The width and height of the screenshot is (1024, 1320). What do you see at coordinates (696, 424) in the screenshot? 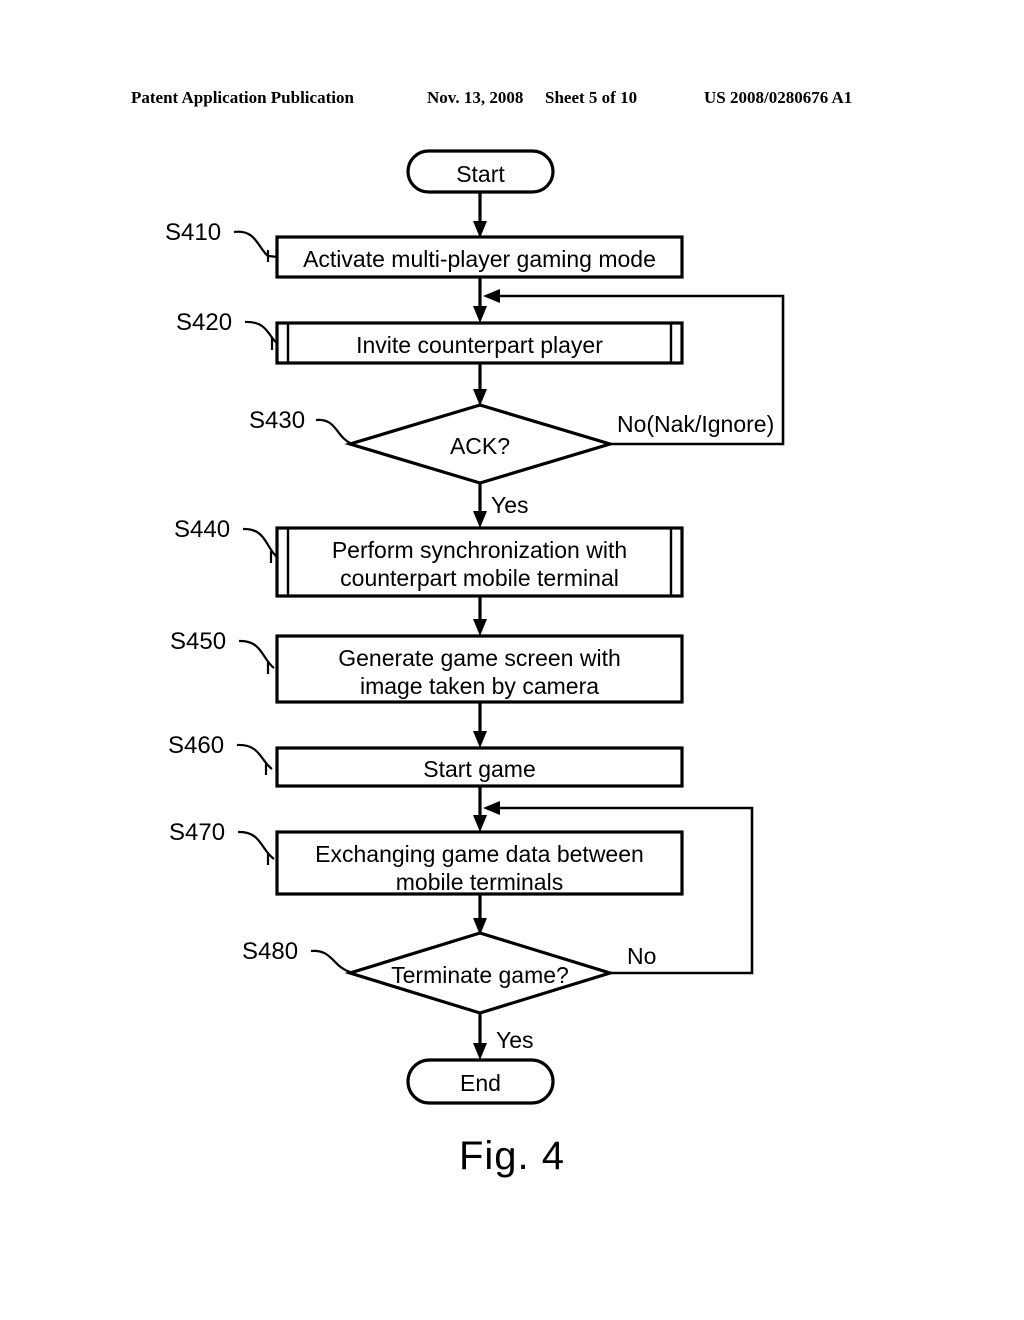
I see `edge-label-ack-no: No(Nak/Ignore)` at bounding box center [696, 424].